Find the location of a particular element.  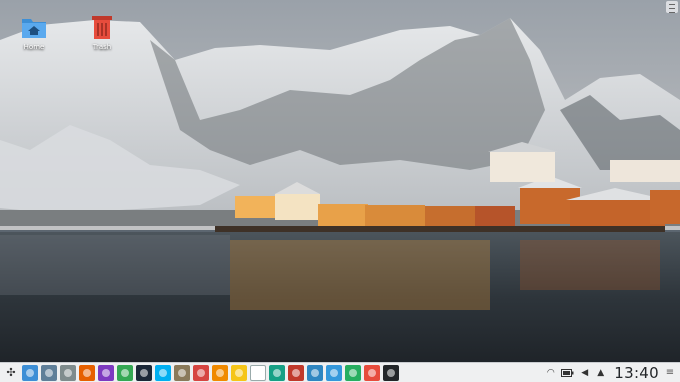

vlc-task-button is located at coordinates (220, 372).